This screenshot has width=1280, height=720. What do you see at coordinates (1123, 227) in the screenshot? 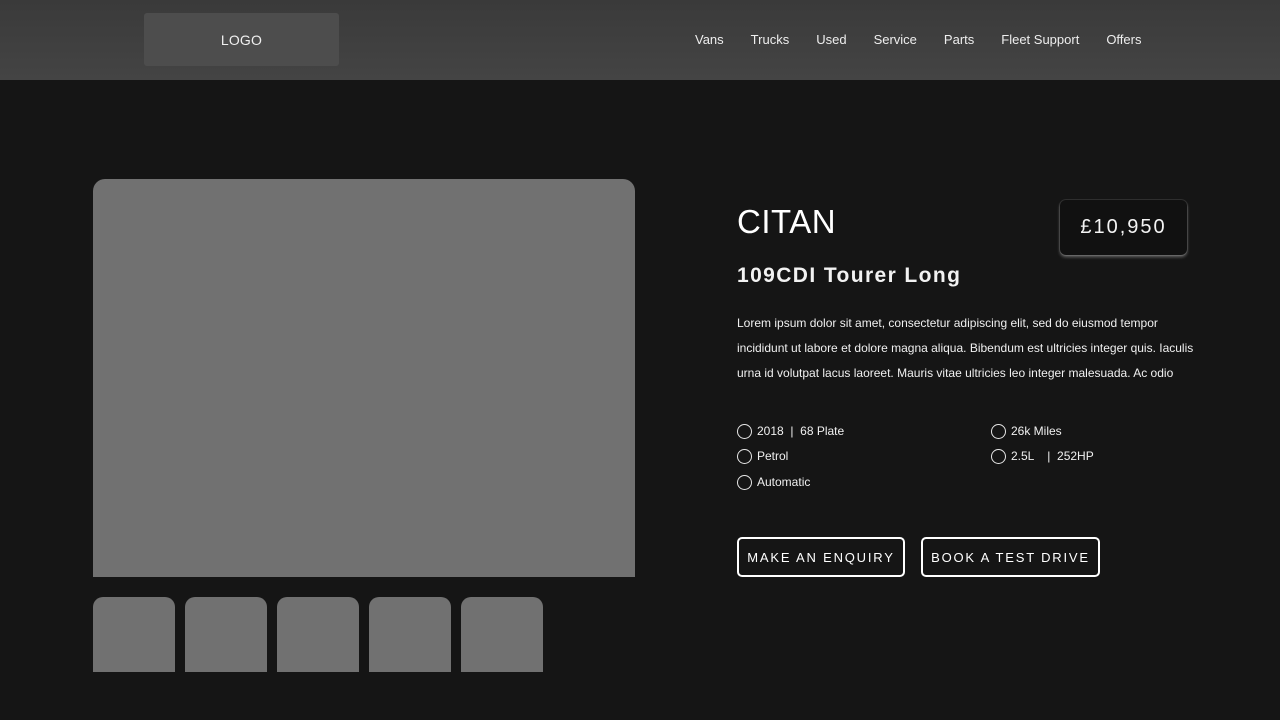
I see `price-badge: £10,950` at bounding box center [1123, 227].